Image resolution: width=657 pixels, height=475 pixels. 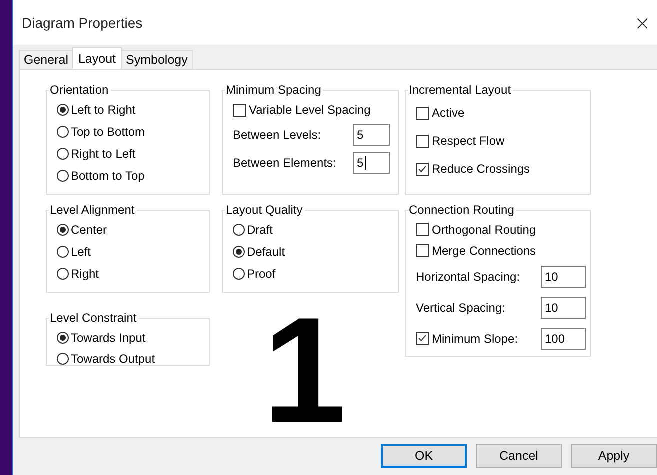 I want to click on radio-label: Left, so click(x=81, y=252).